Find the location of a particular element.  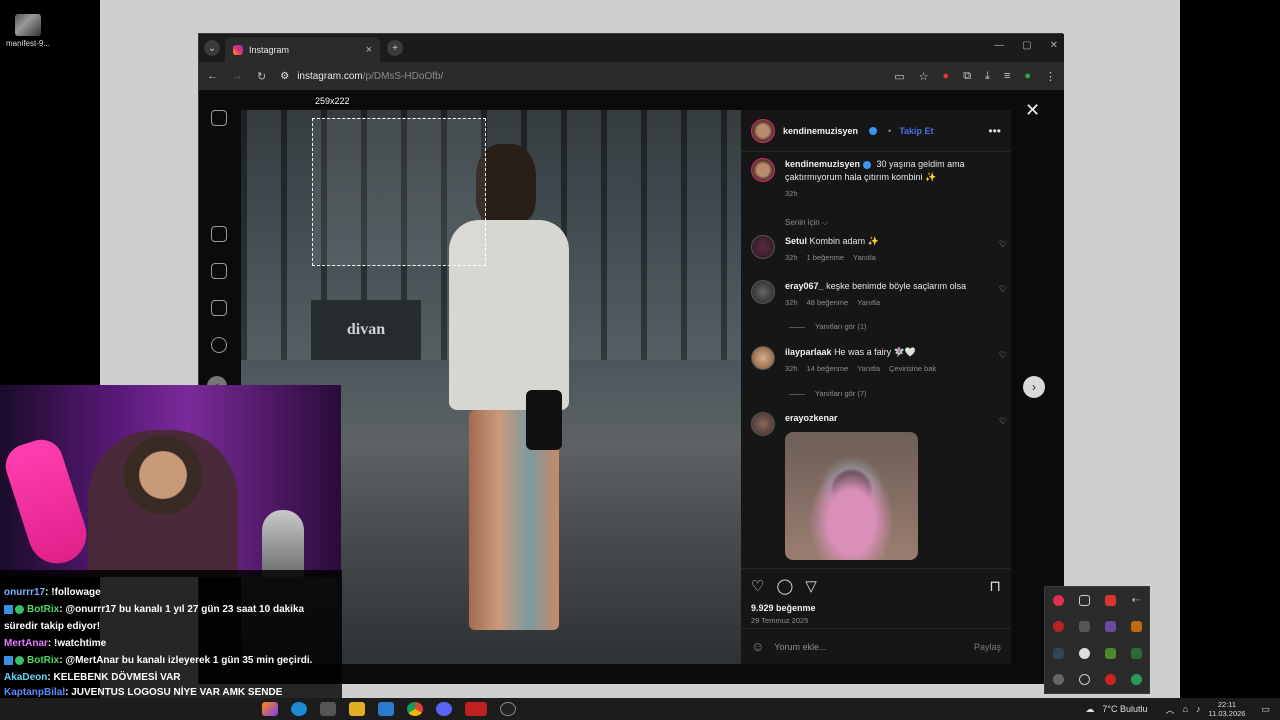

discord-icon is located at coordinates (444, 709).